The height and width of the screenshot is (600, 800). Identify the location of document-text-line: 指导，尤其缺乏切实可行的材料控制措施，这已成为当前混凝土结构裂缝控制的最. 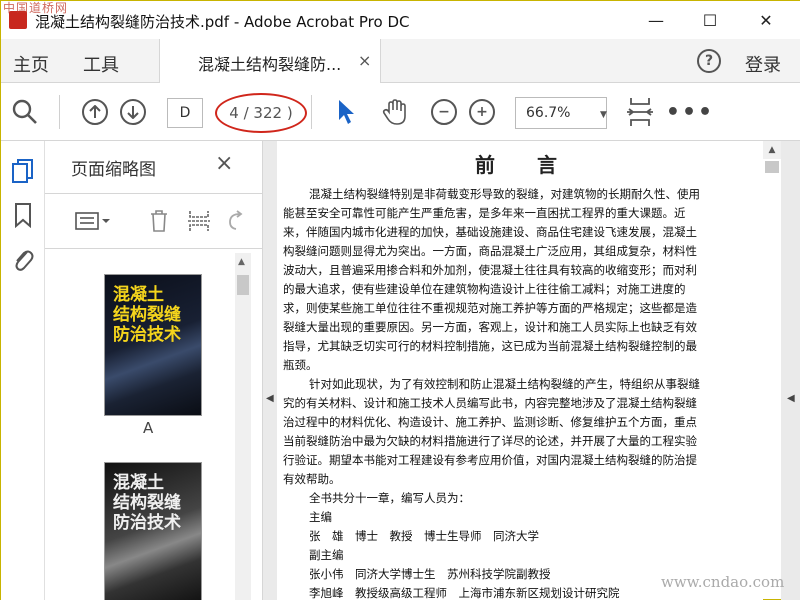
(490, 346).